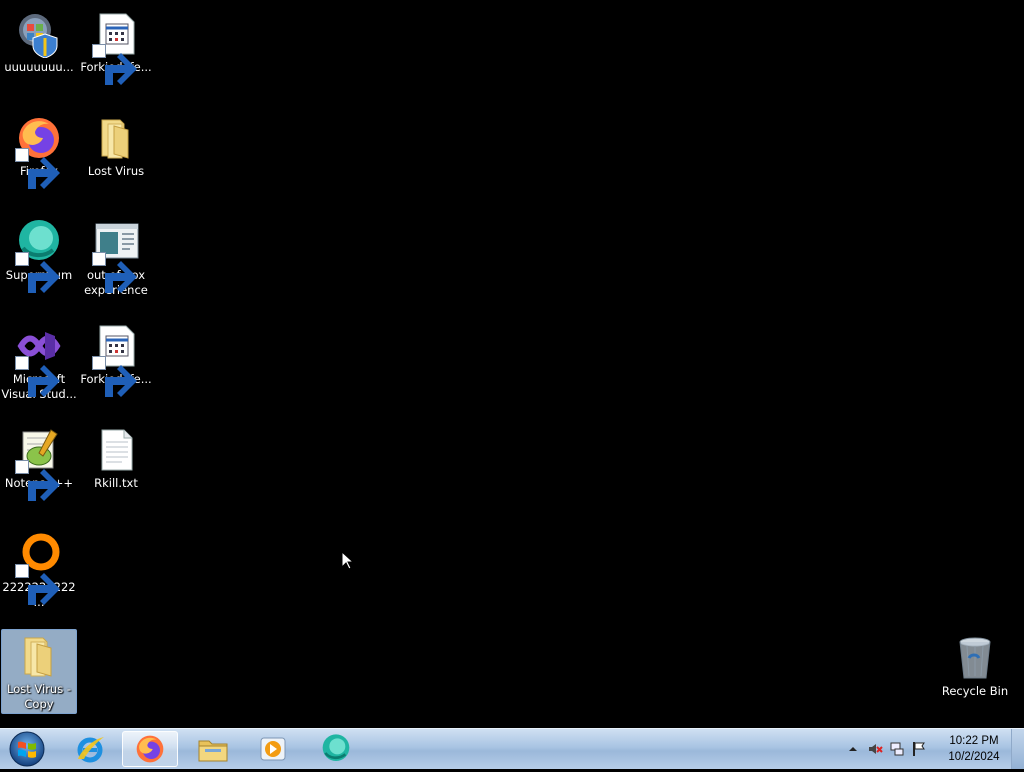  I want to click on visual-studio-icon, so click(39, 359).